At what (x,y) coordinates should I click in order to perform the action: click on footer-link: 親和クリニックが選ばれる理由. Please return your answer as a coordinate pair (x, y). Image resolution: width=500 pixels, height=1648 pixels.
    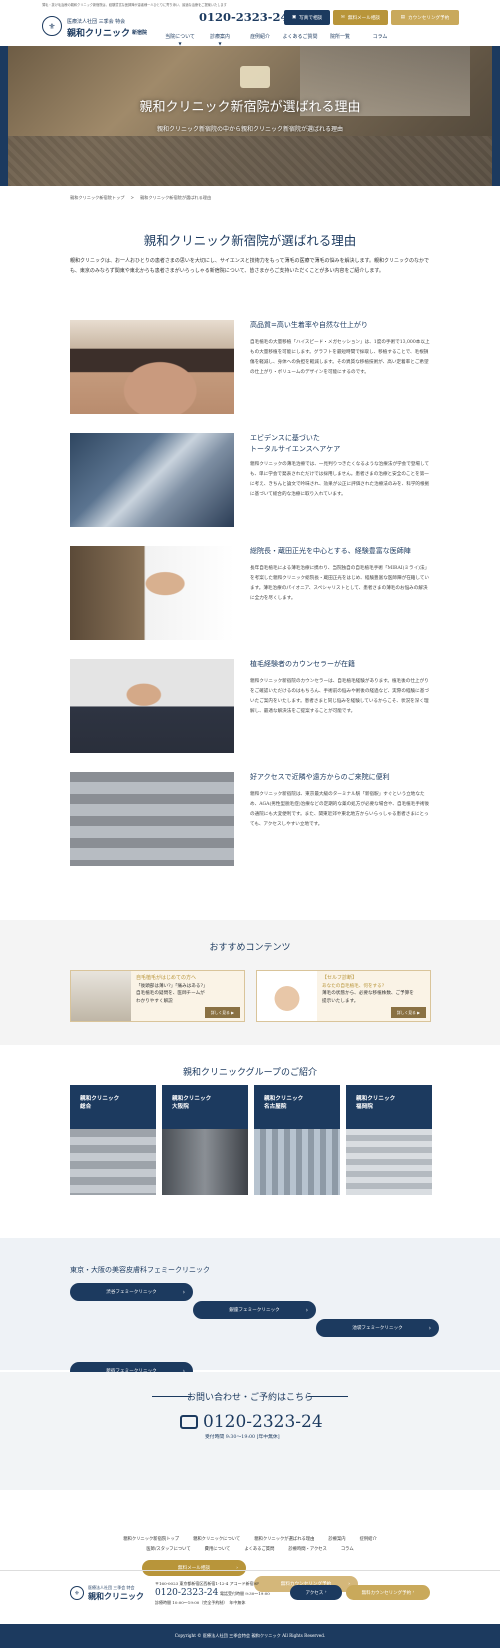
    Looking at the image, I should click on (284, 1539).